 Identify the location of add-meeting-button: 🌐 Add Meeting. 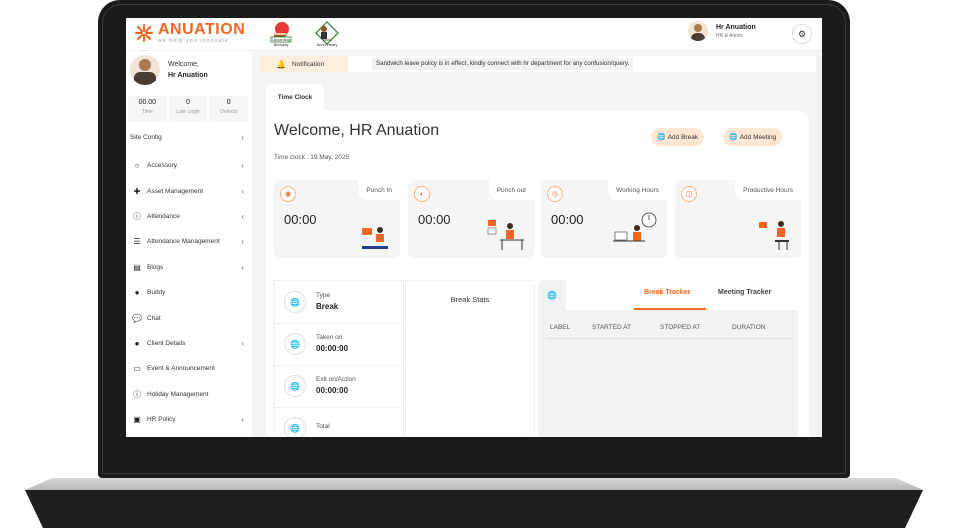
(753, 137).